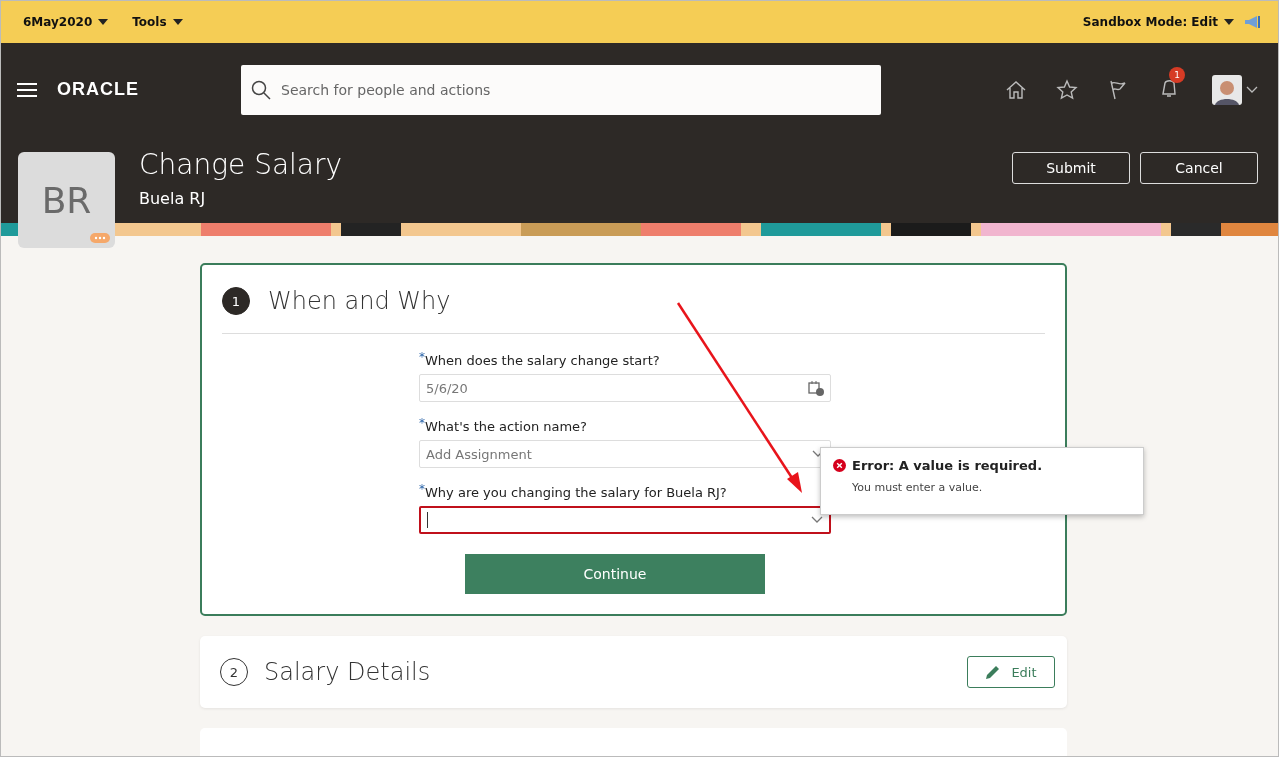 Image resolution: width=1279 pixels, height=757 pixels. What do you see at coordinates (1252, 22) in the screenshot?
I see `megaphone-icon` at bounding box center [1252, 22].